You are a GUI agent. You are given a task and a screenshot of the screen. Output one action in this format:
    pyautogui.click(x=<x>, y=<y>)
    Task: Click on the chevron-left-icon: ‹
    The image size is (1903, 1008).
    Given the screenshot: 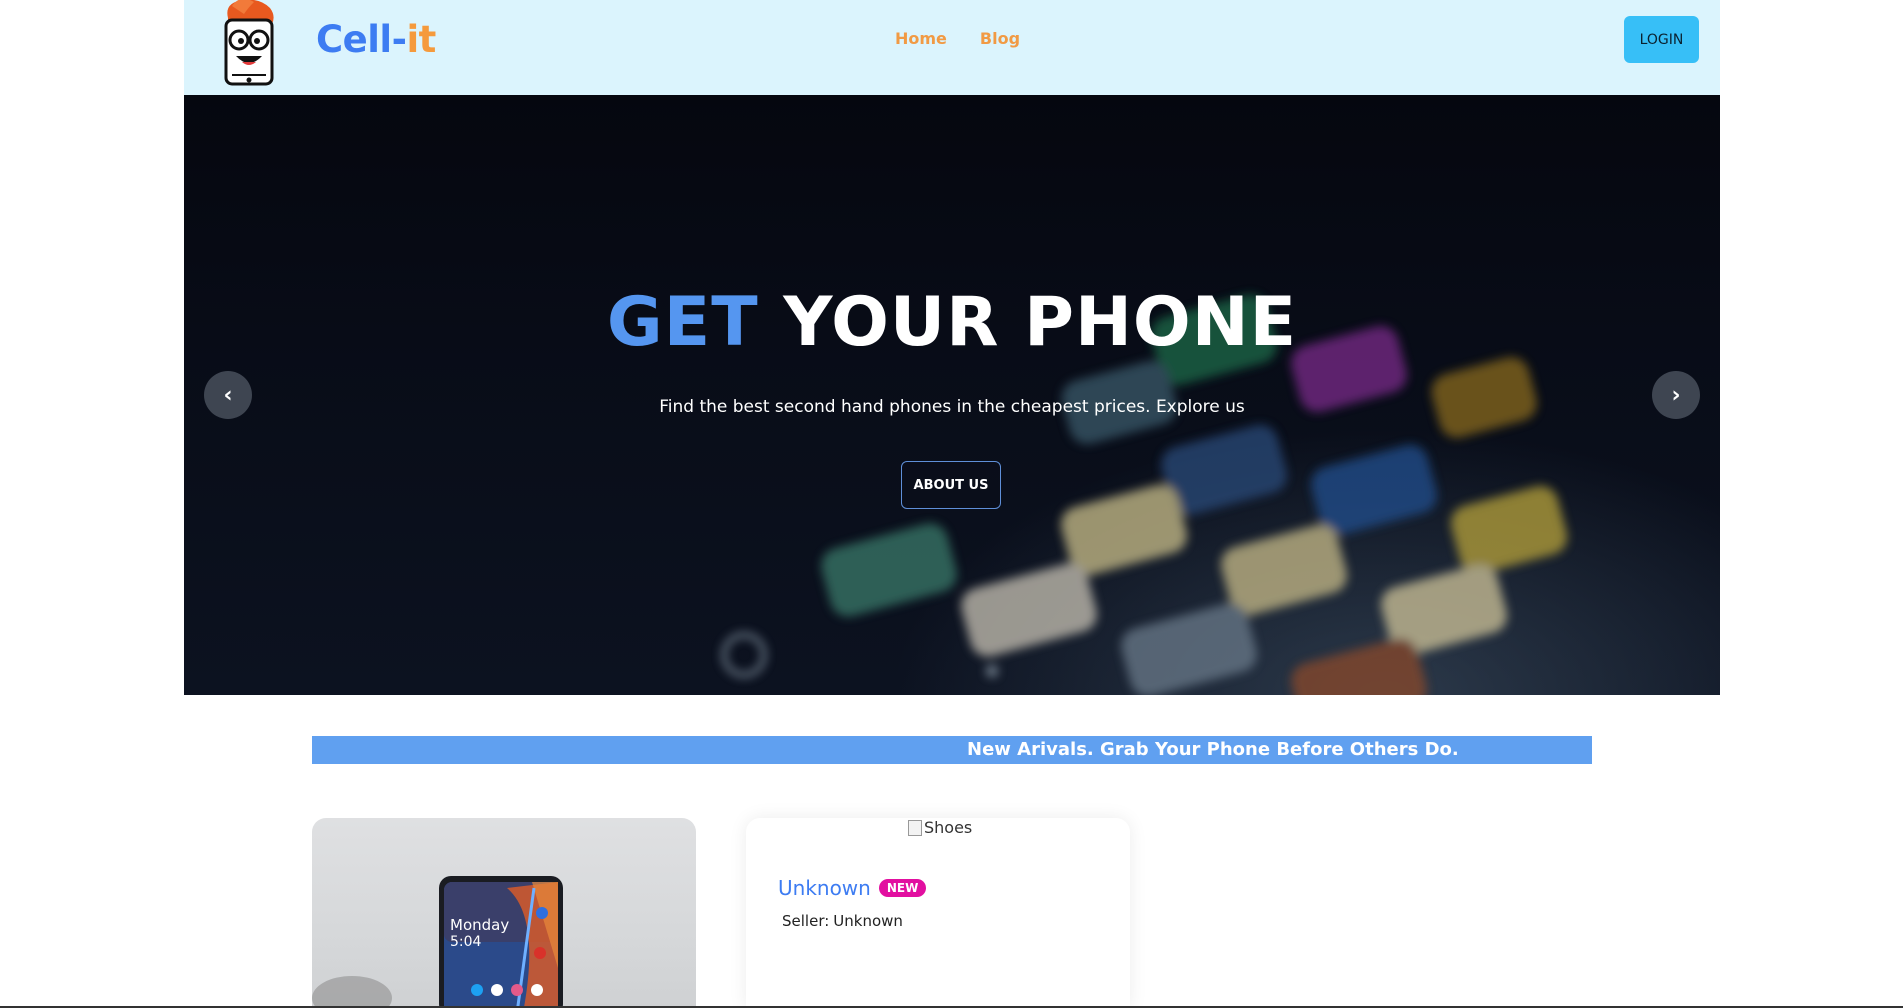 What is the action you would take?
    pyautogui.click(x=228, y=395)
    